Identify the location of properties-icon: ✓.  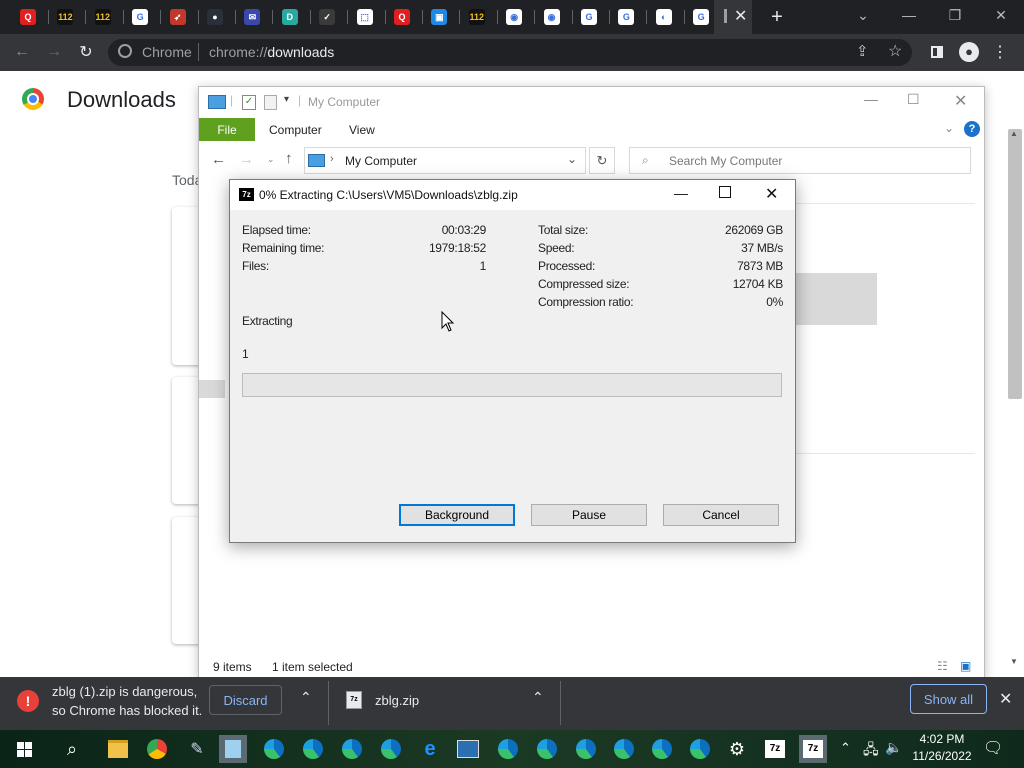
(249, 102).